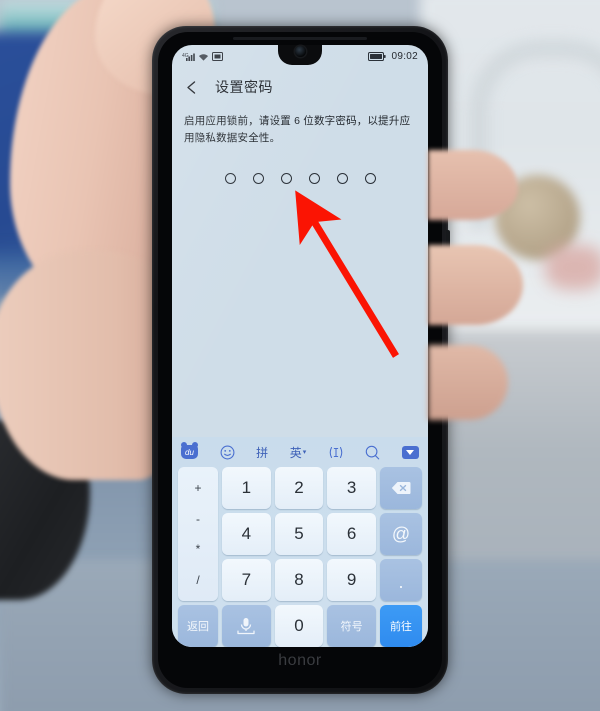 Image resolution: width=600 pixels, height=711 pixels. Describe the element at coordinates (300, 557) in the screenshot. I see `keyboard-key-grid: + - * / 1 2 3 4 5 6 @ 7 8 9 . 返回 0 符号 前往` at that location.